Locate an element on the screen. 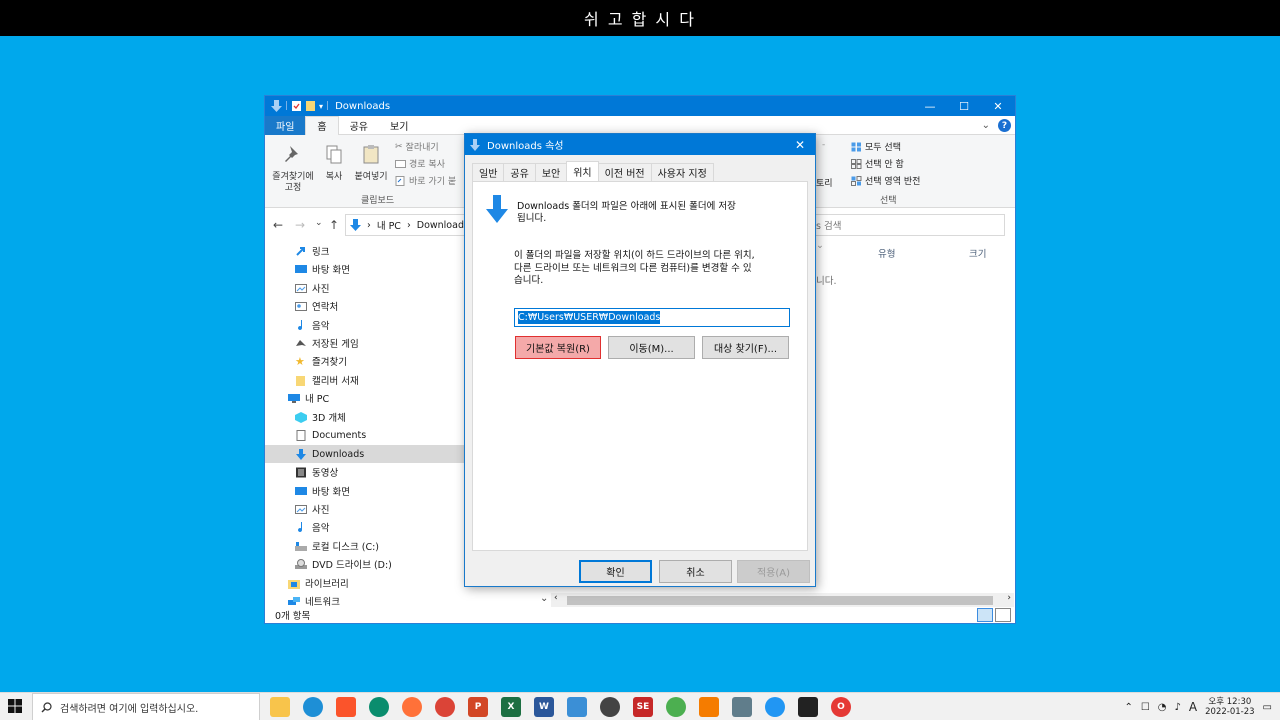 The width and height of the screenshot is (1280, 720). ribbon-tab-share: 공유 is located at coordinates (359, 125).